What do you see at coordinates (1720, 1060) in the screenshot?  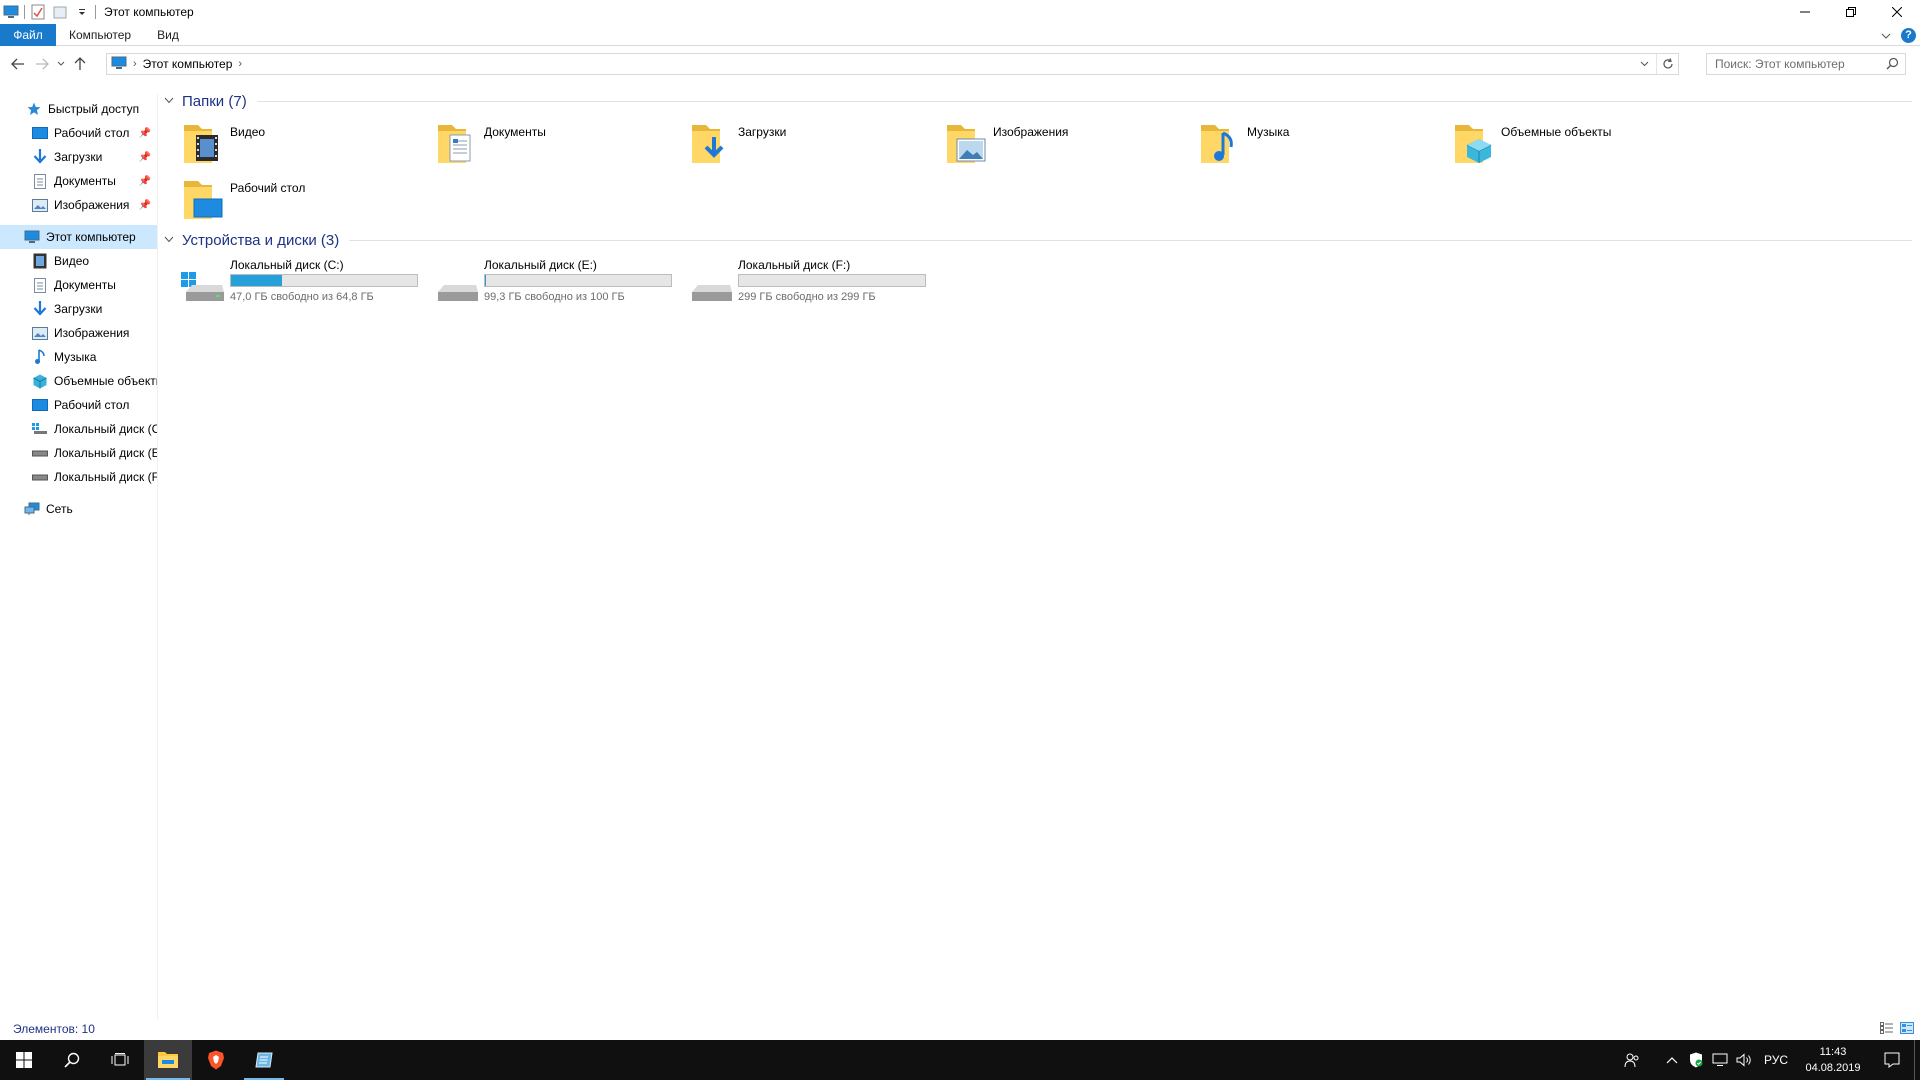 I see `network-icon` at bounding box center [1720, 1060].